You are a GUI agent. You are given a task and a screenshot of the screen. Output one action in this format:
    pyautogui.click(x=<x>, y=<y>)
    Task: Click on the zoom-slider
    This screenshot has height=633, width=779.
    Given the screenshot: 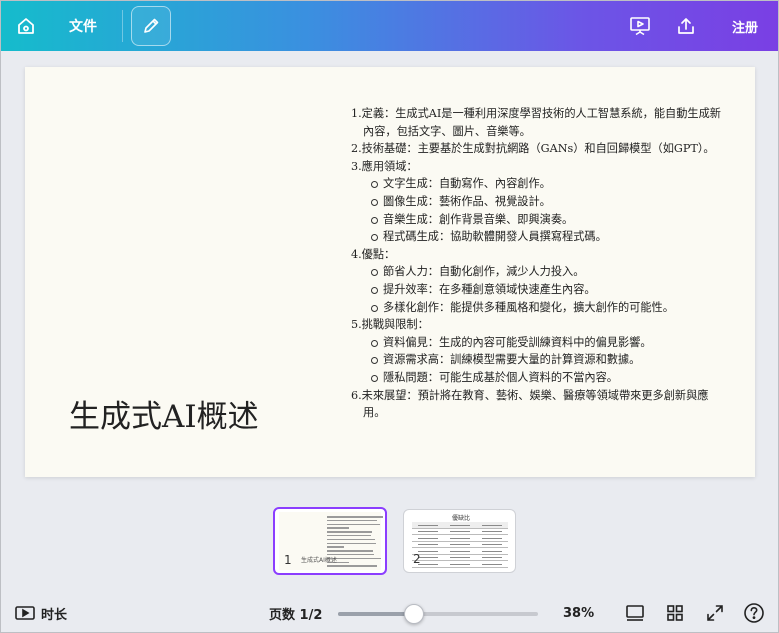 What is the action you would take?
    pyautogui.click(x=438, y=614)
    